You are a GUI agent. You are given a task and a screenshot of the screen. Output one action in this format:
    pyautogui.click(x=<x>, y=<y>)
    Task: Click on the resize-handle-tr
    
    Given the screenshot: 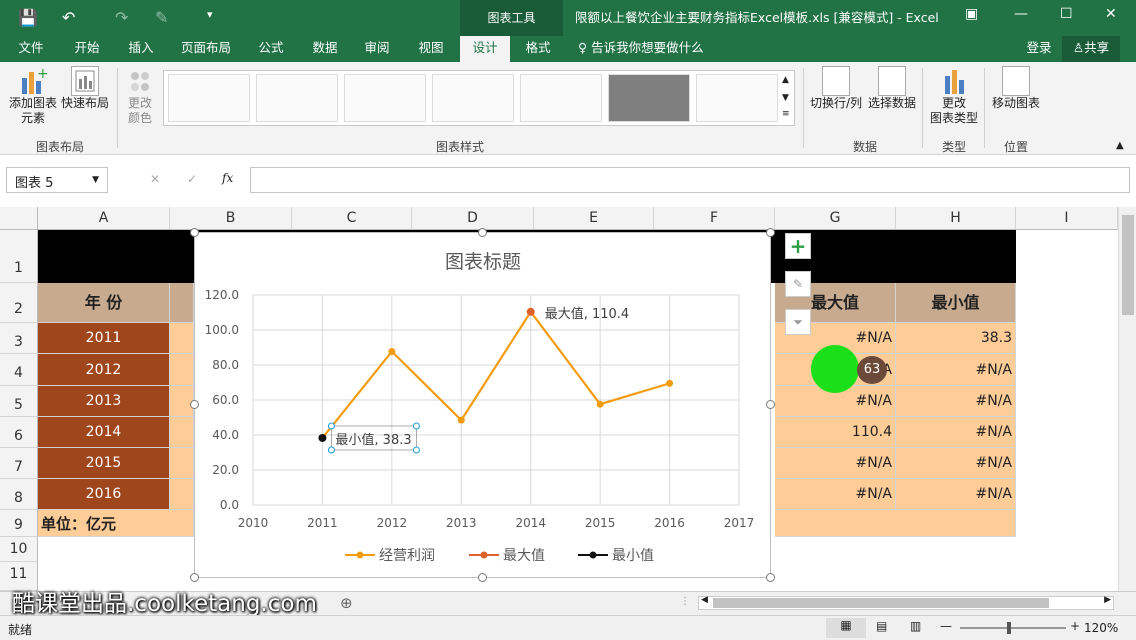 What is the action you would take?
    pyautogui.click(x=770, y=232)
    